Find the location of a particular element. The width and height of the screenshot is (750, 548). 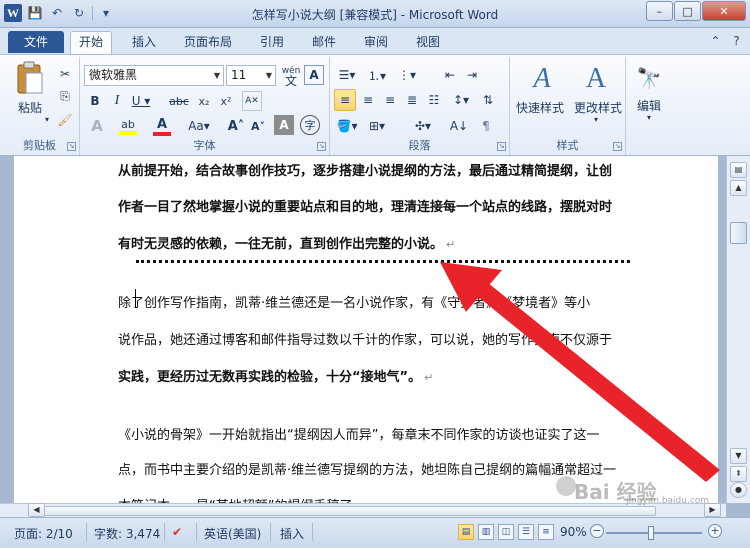

arrow-shaft is located at coordinates (590, 376).